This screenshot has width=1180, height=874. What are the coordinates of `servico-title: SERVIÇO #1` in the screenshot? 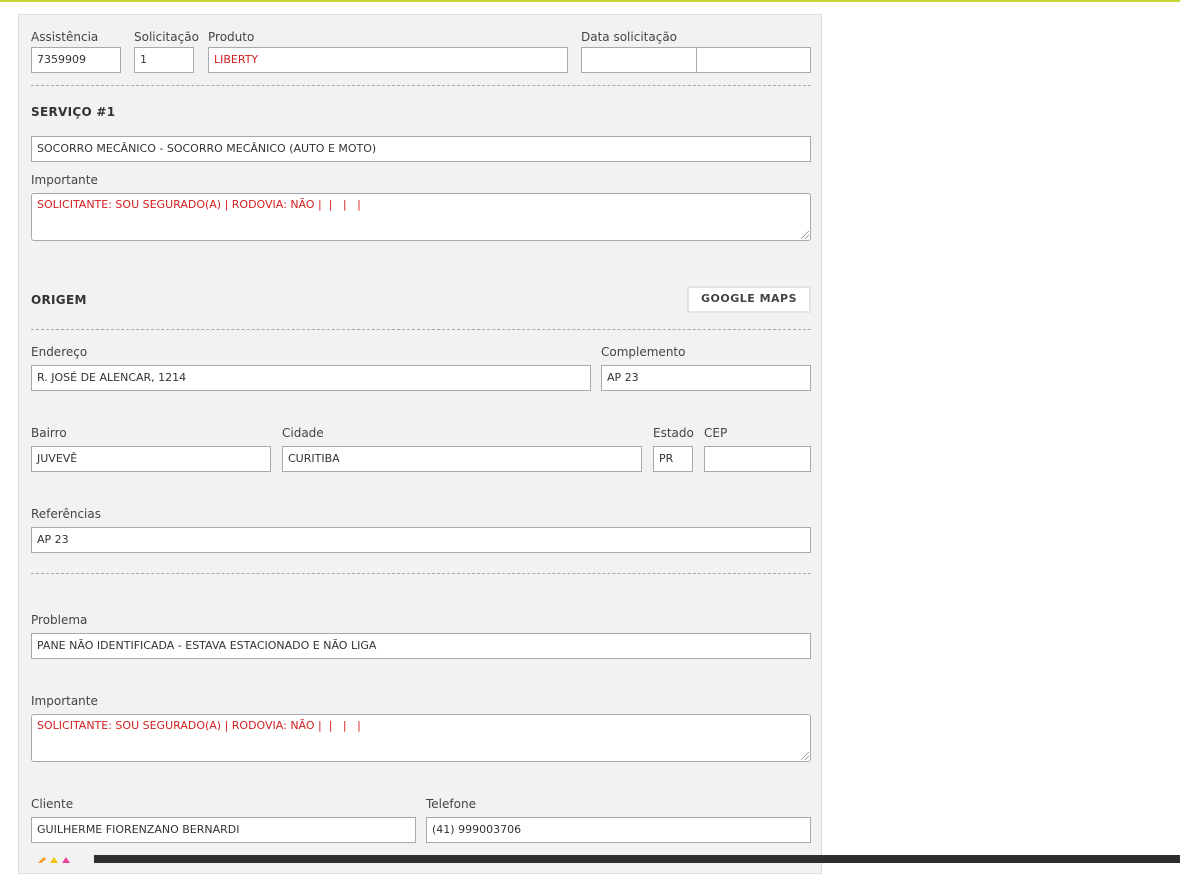 It's located at (73, 112).